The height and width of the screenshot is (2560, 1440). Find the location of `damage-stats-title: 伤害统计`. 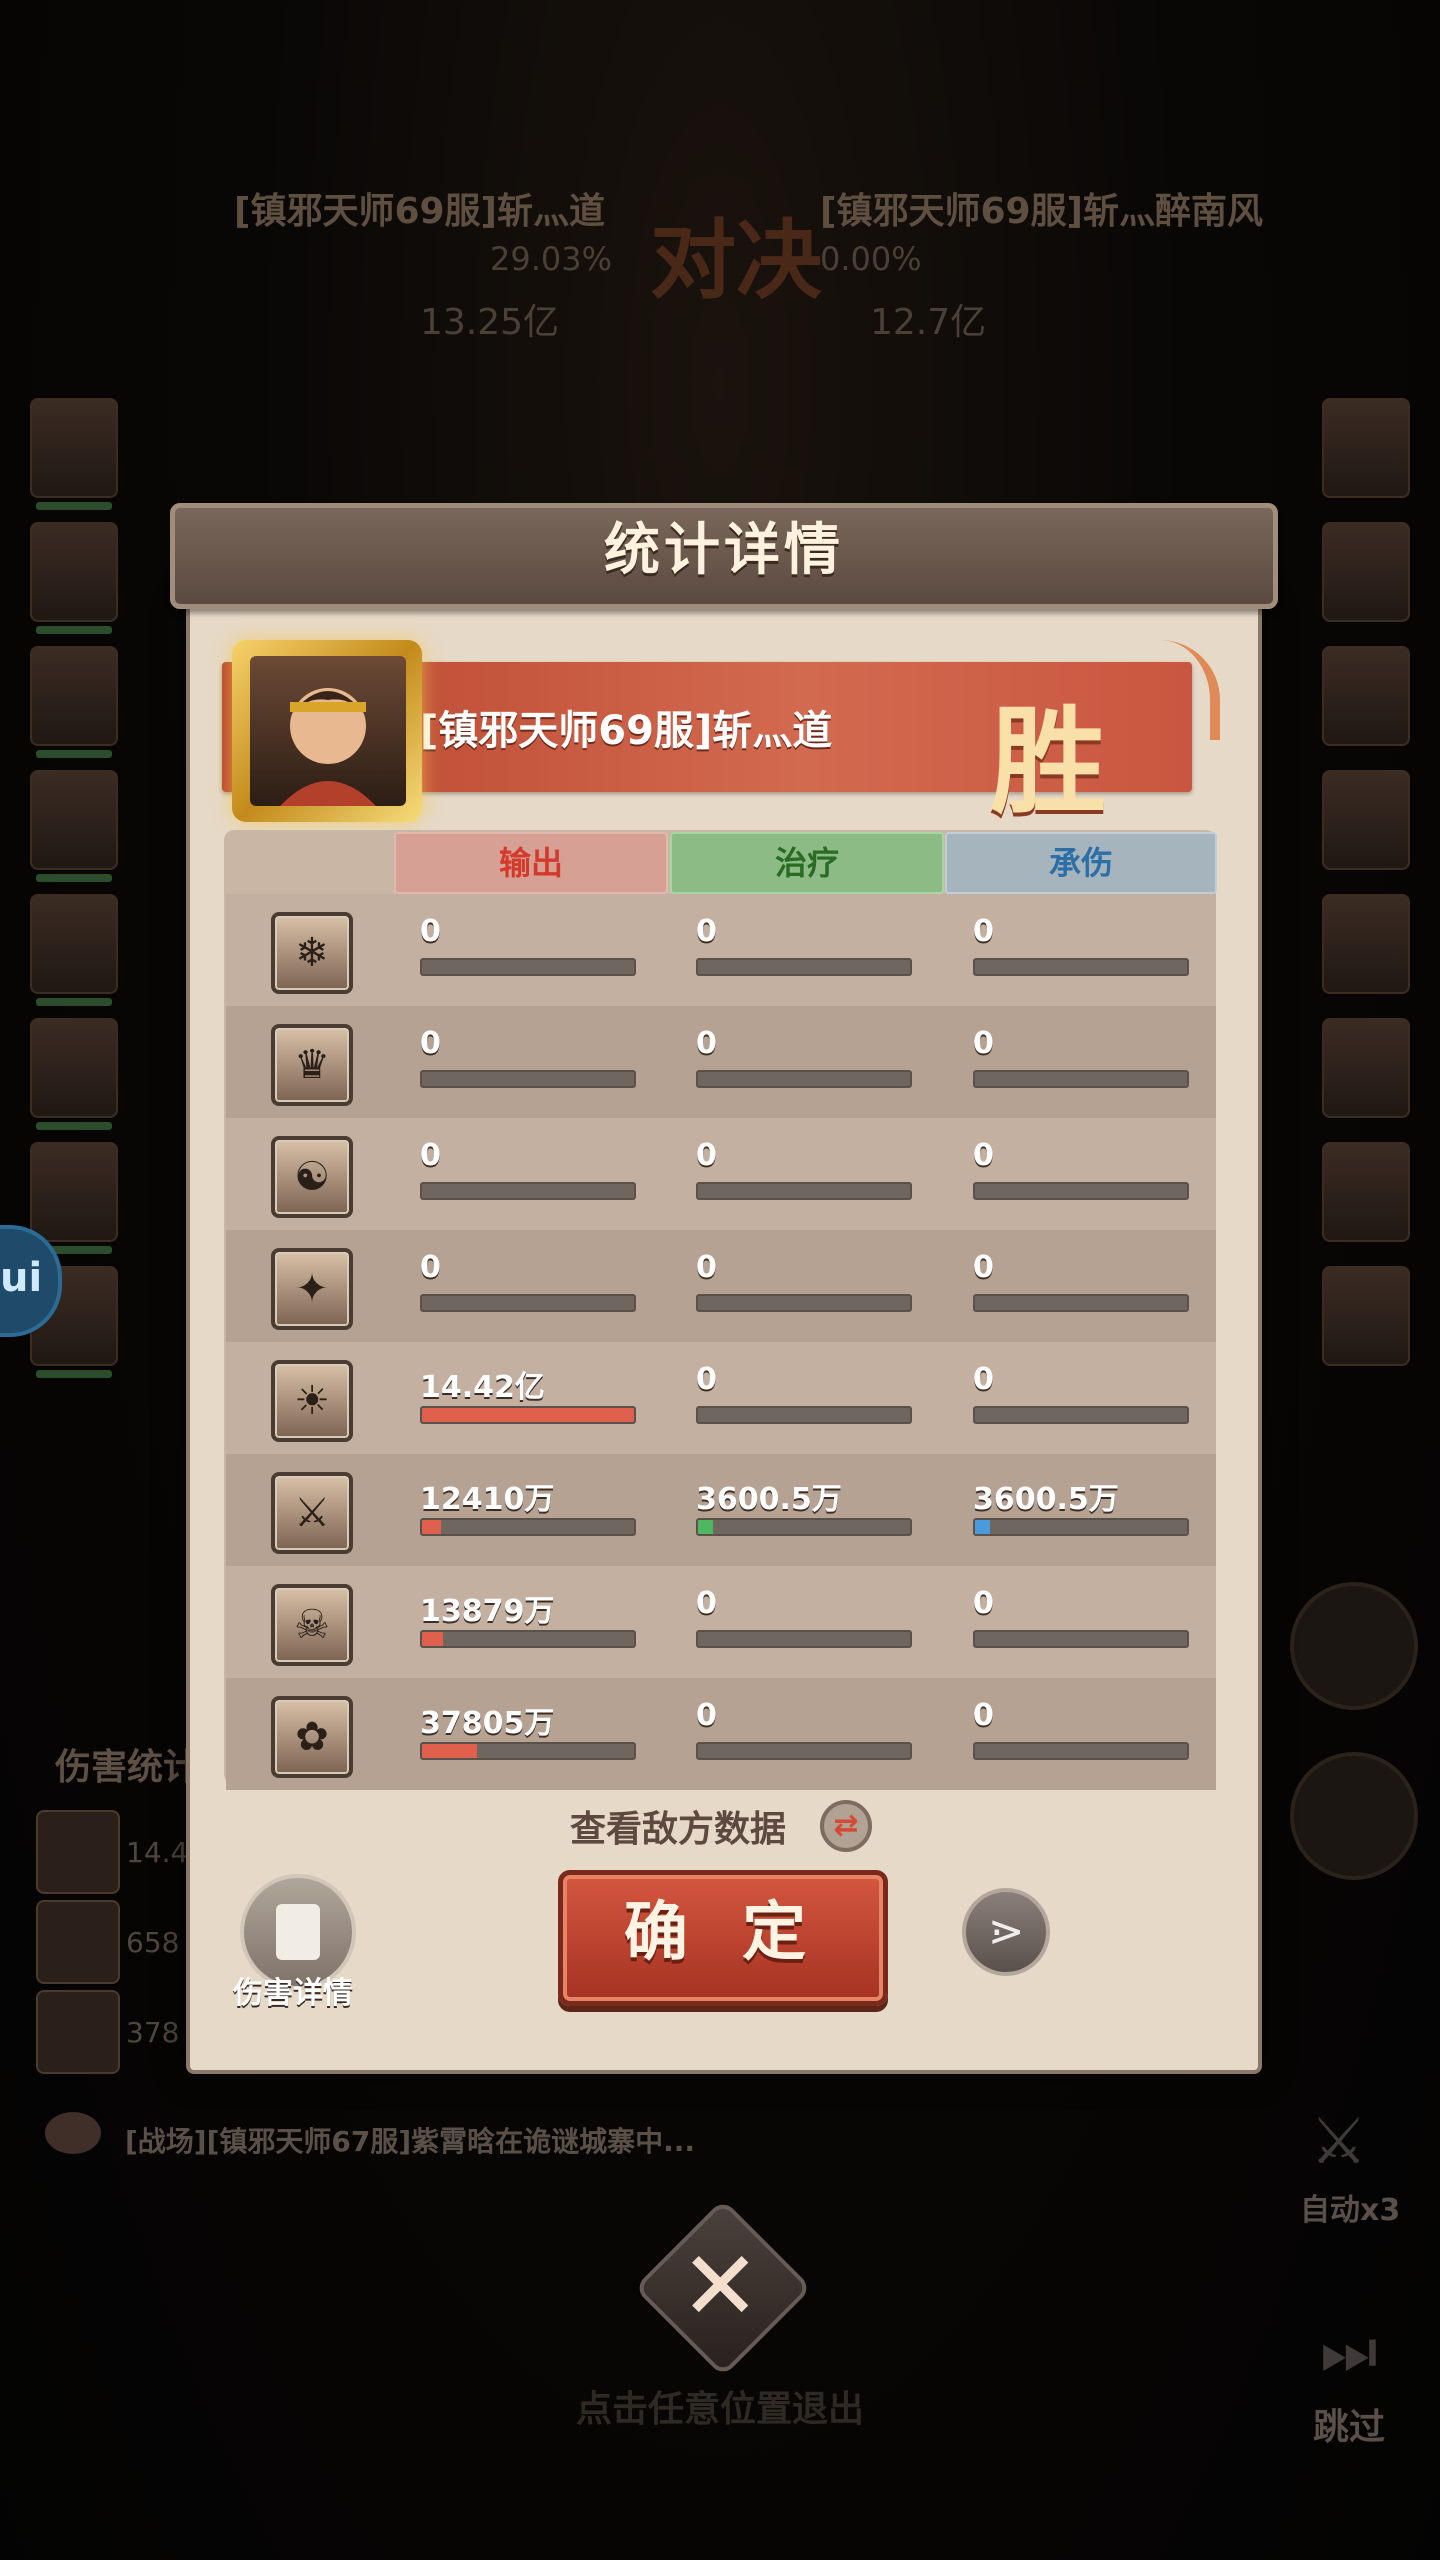

damage-stats-title: 伤害统计 is located at coordinates (127, 1767).